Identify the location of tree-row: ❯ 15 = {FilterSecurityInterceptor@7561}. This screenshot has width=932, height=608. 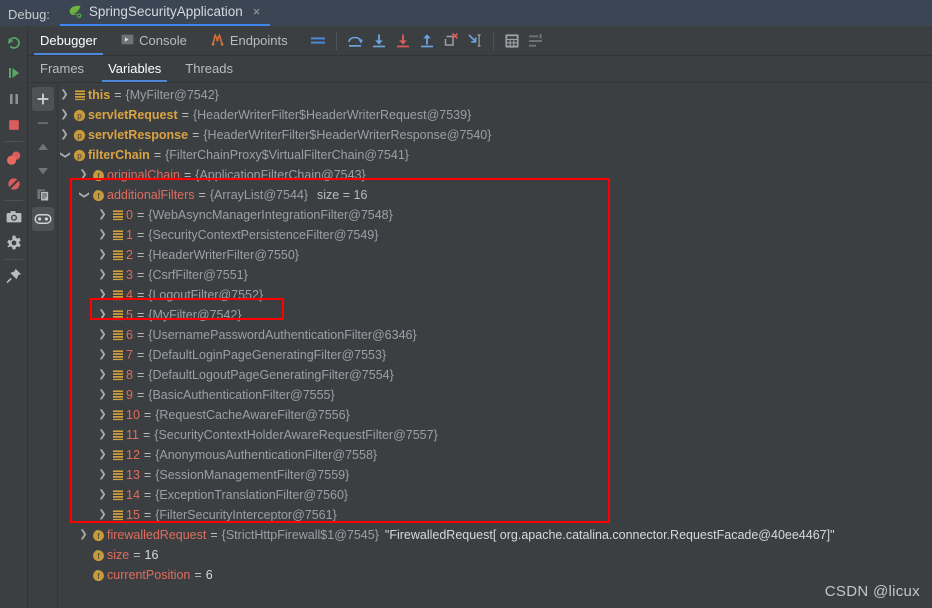
(495, 515).